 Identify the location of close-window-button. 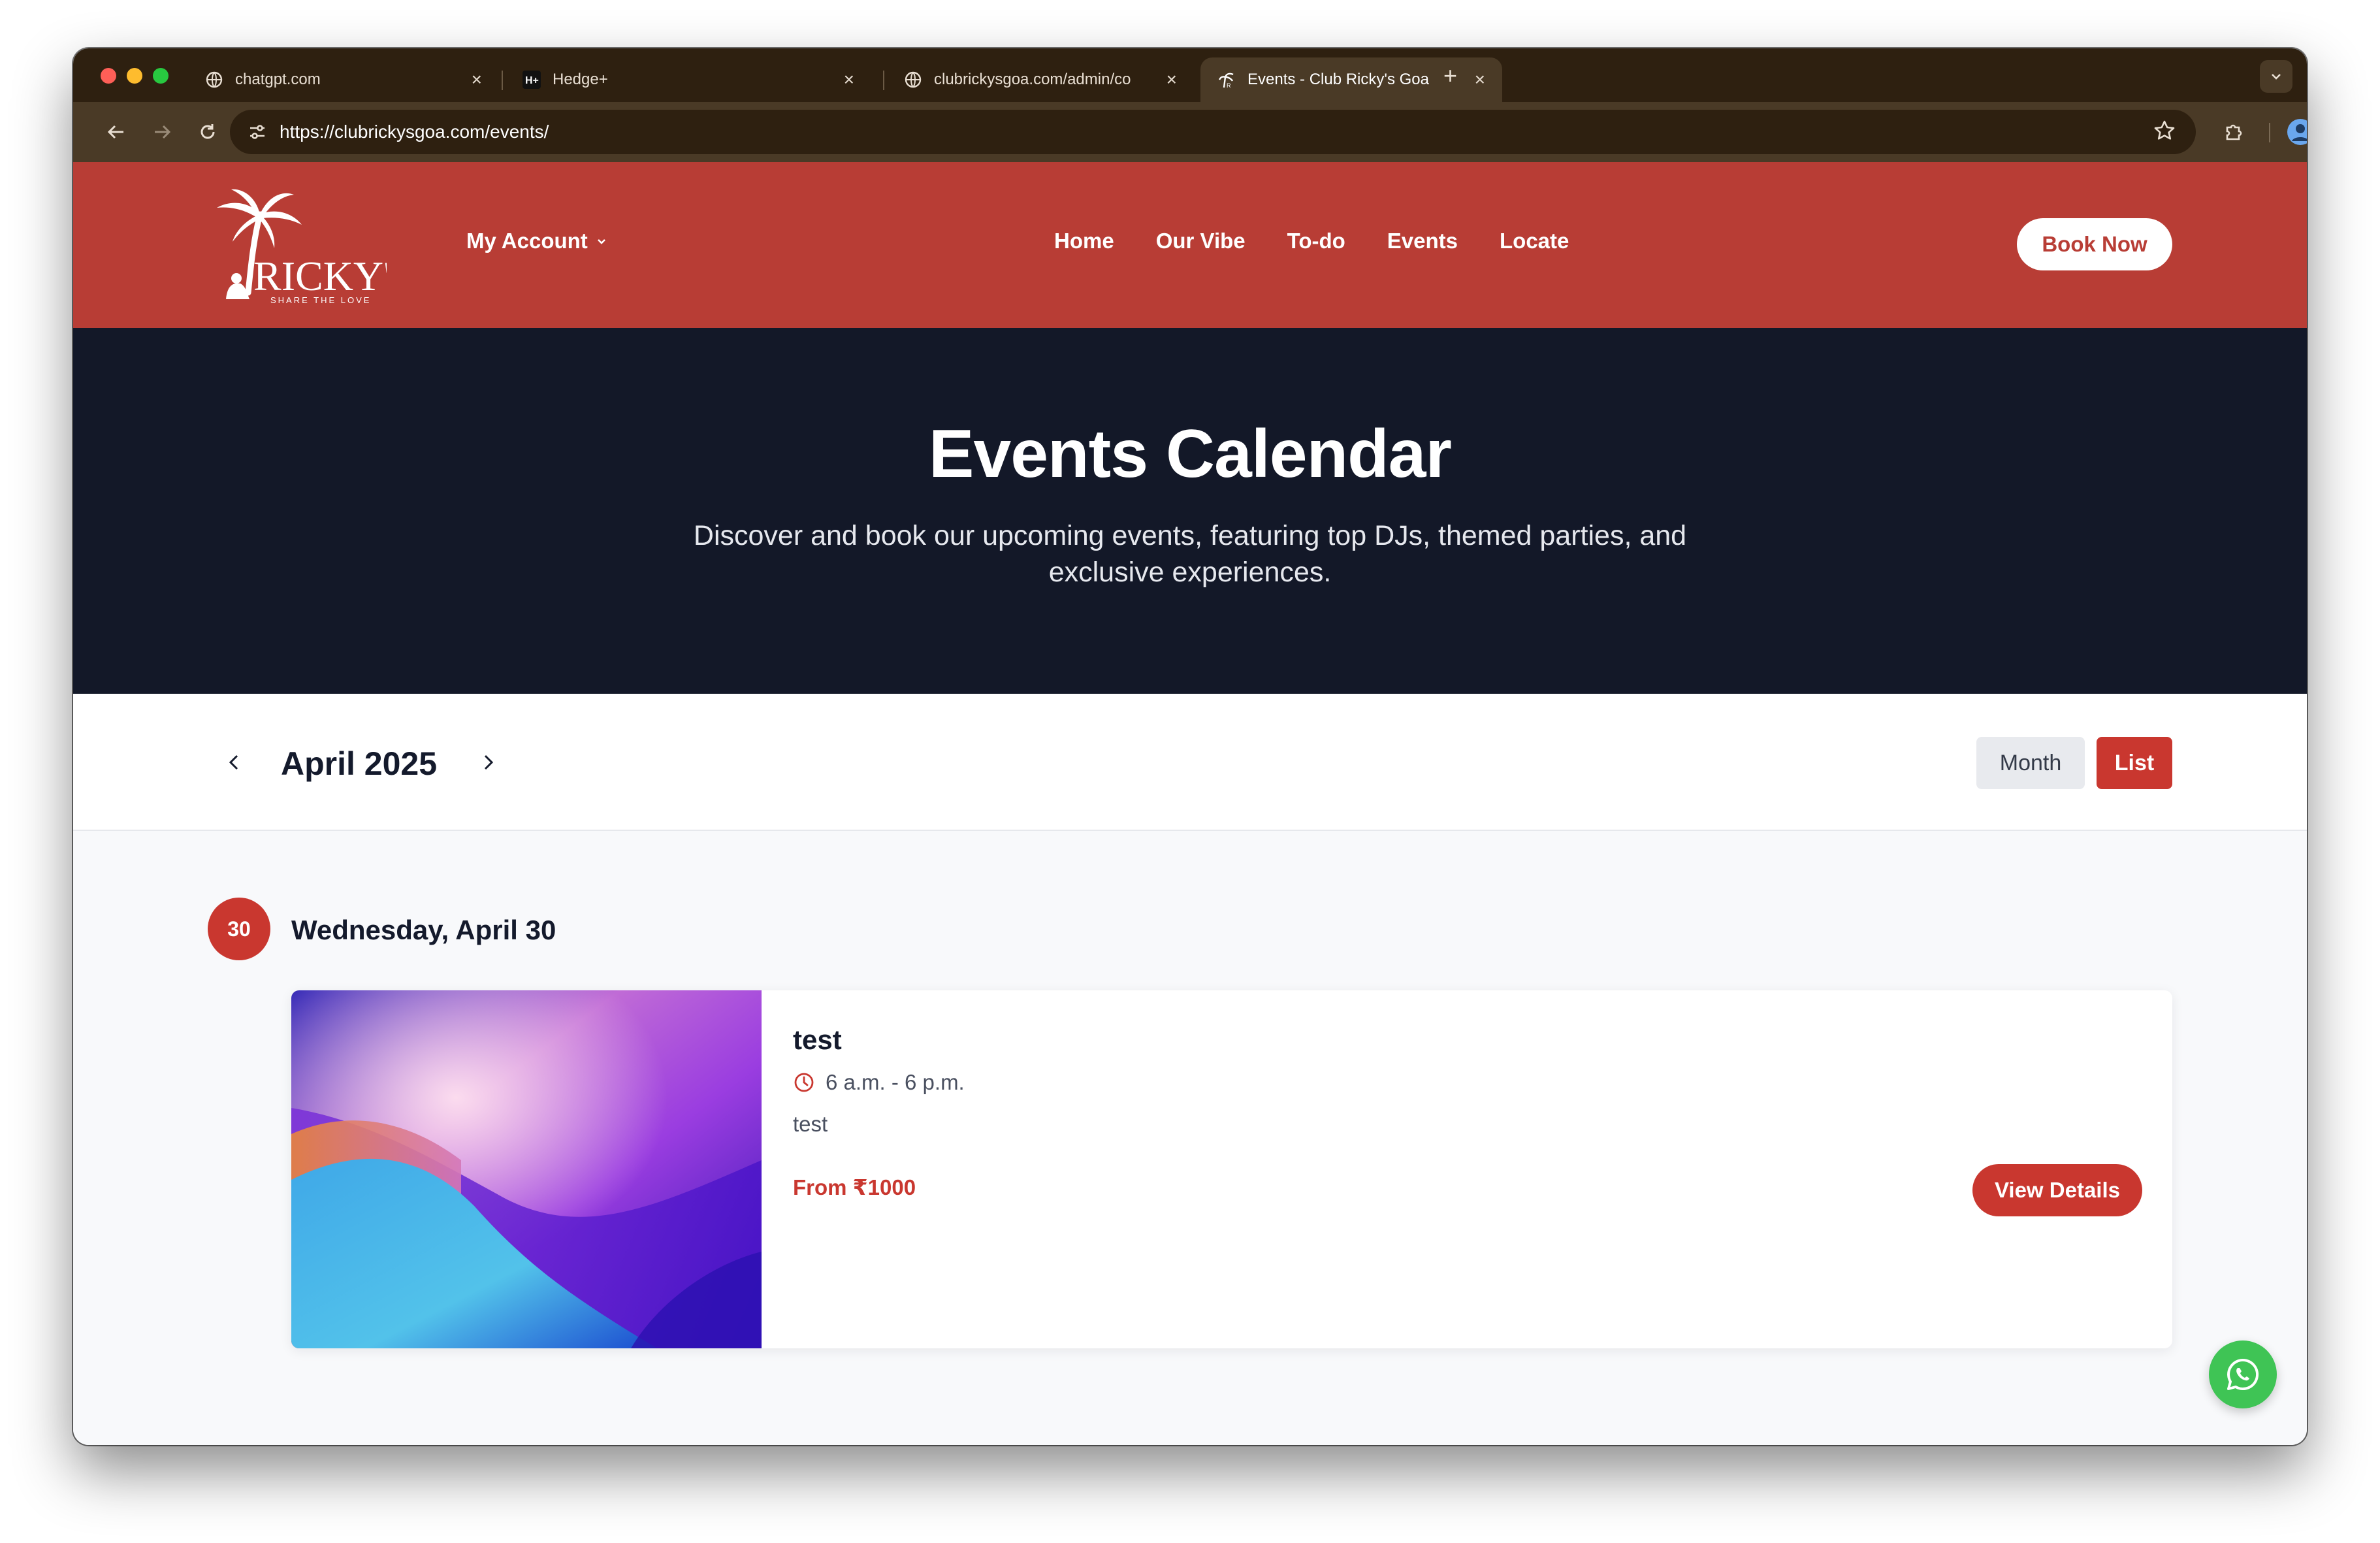
(108, 76).